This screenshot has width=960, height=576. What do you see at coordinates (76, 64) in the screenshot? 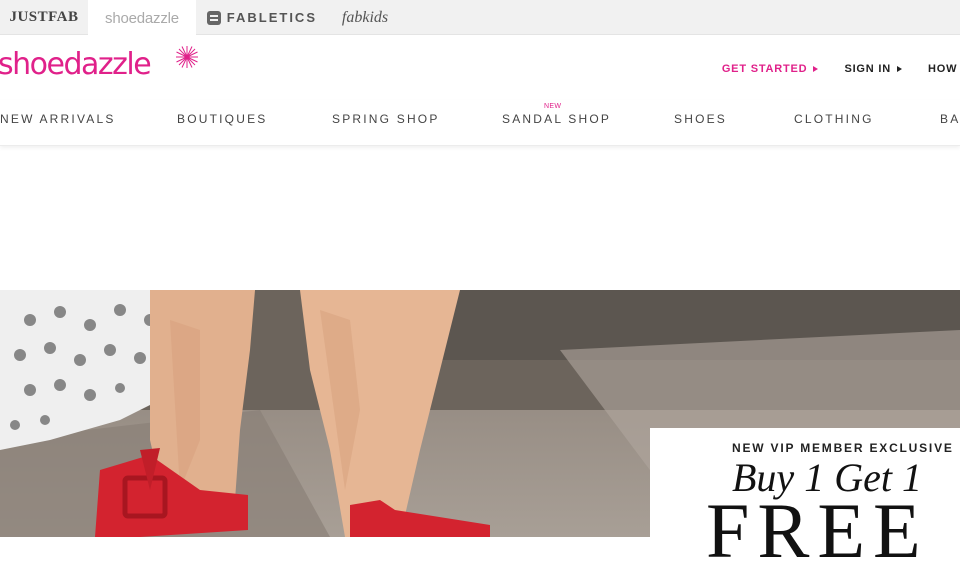
I see `site-logo-text: shoedazzle` at bounding box center [76, 64].